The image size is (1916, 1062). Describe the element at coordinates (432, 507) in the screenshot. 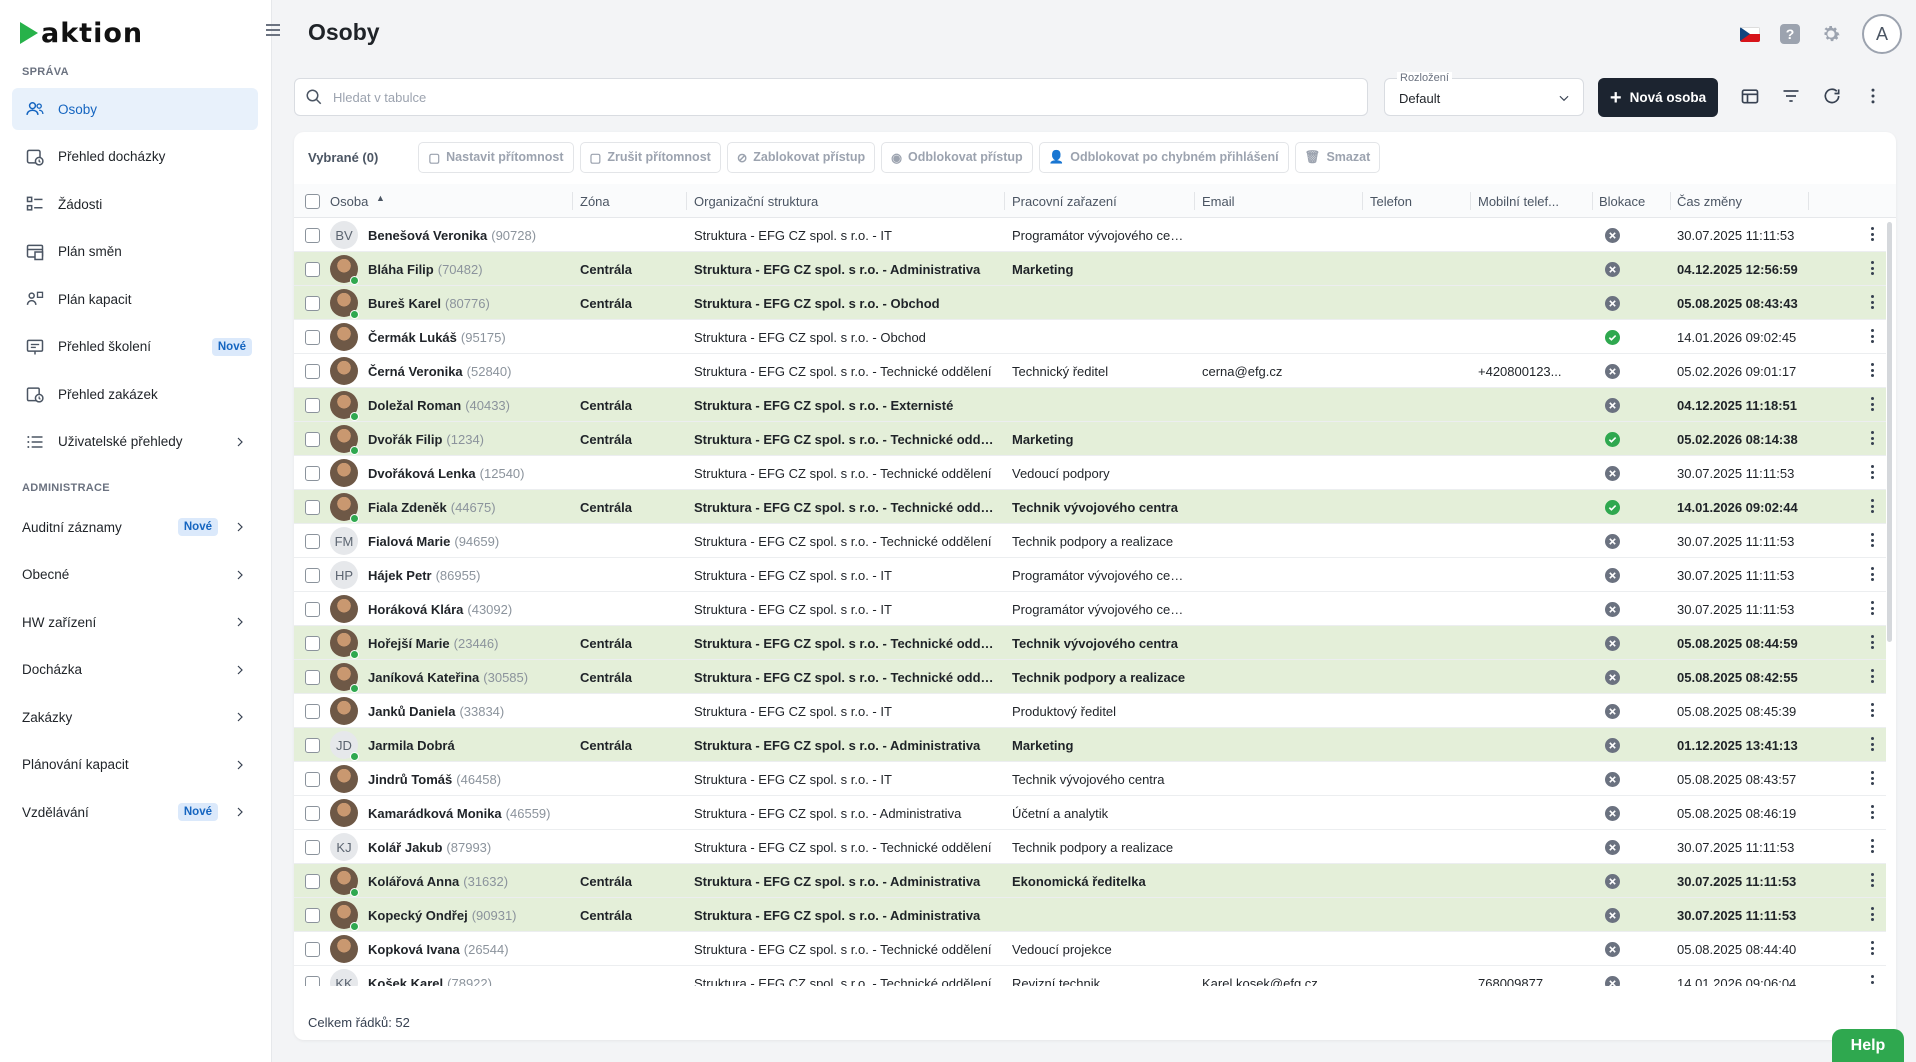

I see `person-name: Fiala Zdeněk (44675)` at that location.